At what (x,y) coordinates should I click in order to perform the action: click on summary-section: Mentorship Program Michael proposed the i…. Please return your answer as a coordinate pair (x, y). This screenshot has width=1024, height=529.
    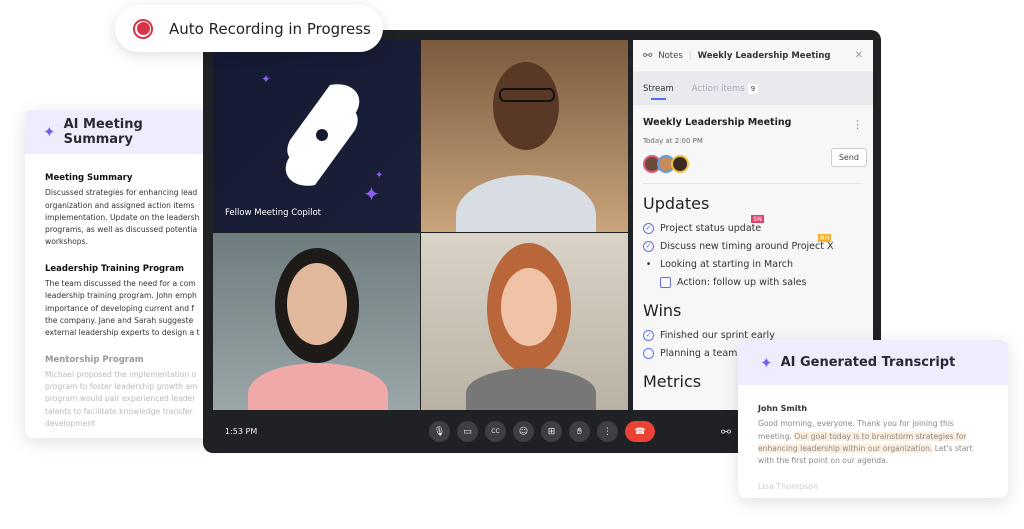
    Looking at the image, I should click on (125, 392).